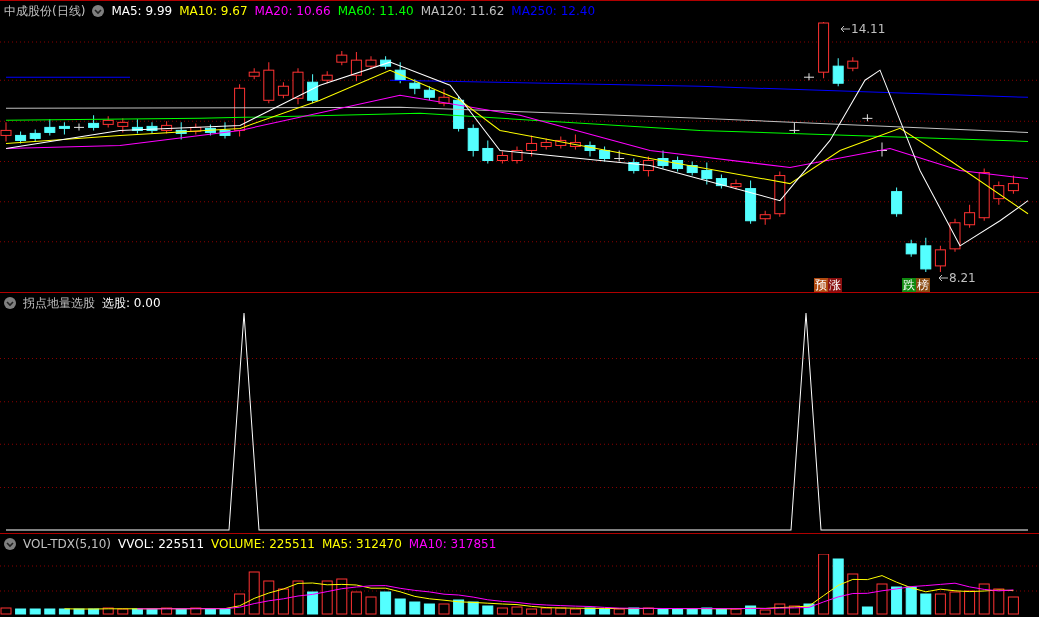  I want to click on left-arrow-icon, so click(845, 29).